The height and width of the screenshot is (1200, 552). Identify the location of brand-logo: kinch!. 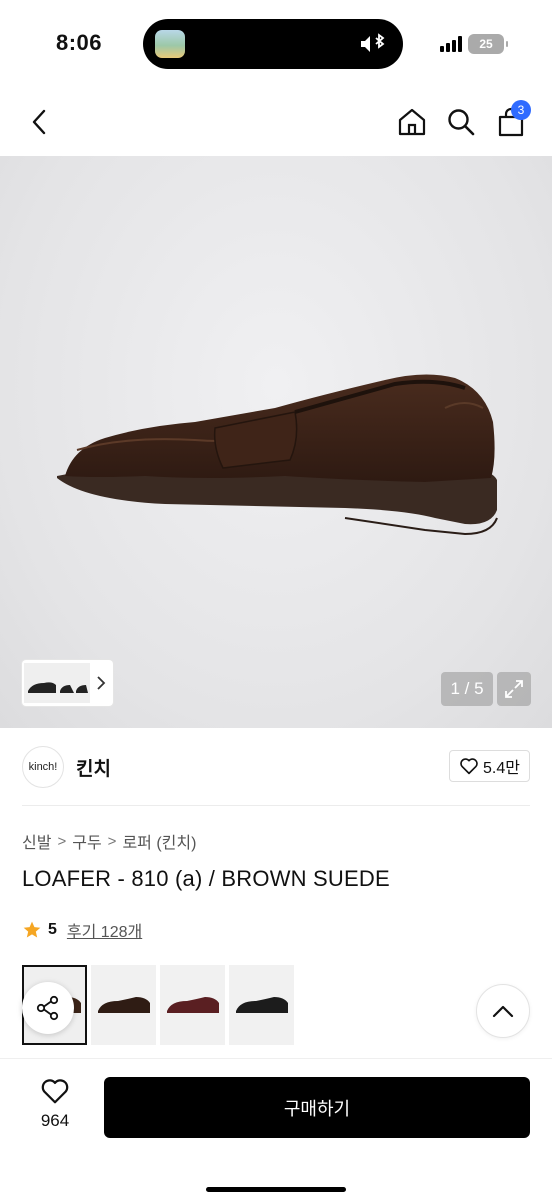
(43, 767).